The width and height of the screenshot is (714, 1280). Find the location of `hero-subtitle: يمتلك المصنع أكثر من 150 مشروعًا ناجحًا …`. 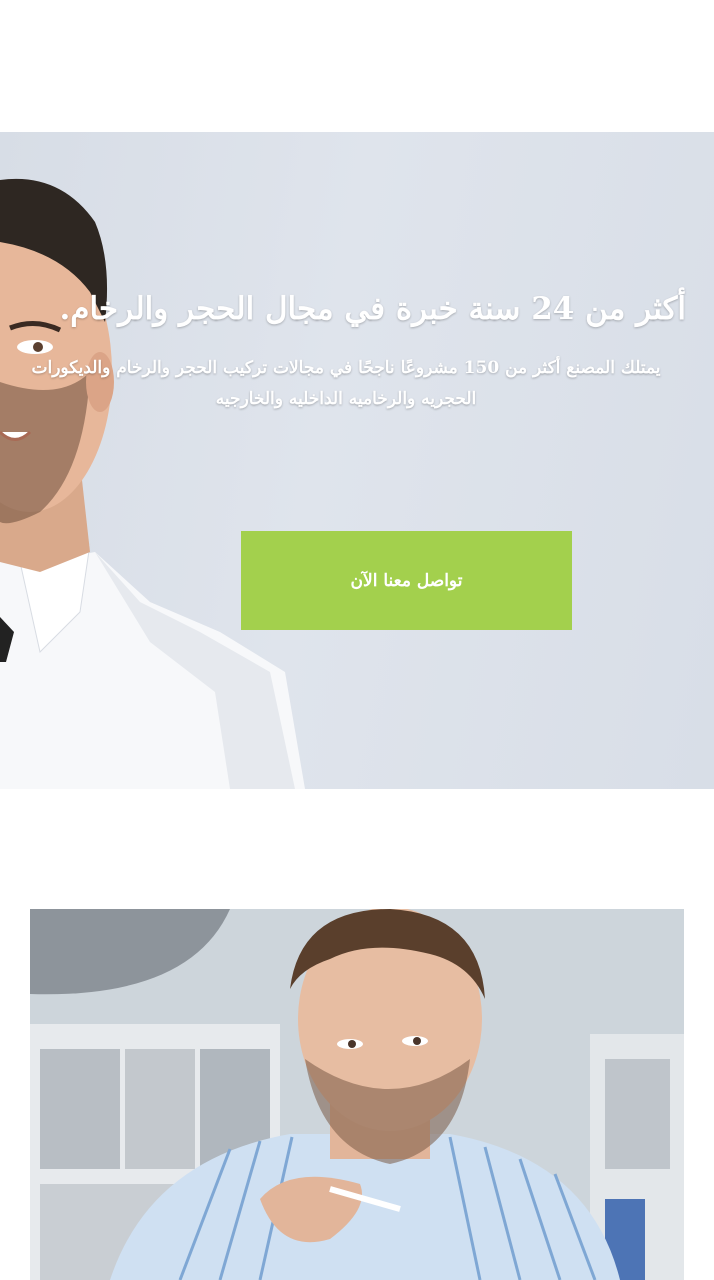

hero-subtitle: يمتلك المصنع أكثر من 150 مشروعًا ناجحًا … is located at coordinates (346, 383).